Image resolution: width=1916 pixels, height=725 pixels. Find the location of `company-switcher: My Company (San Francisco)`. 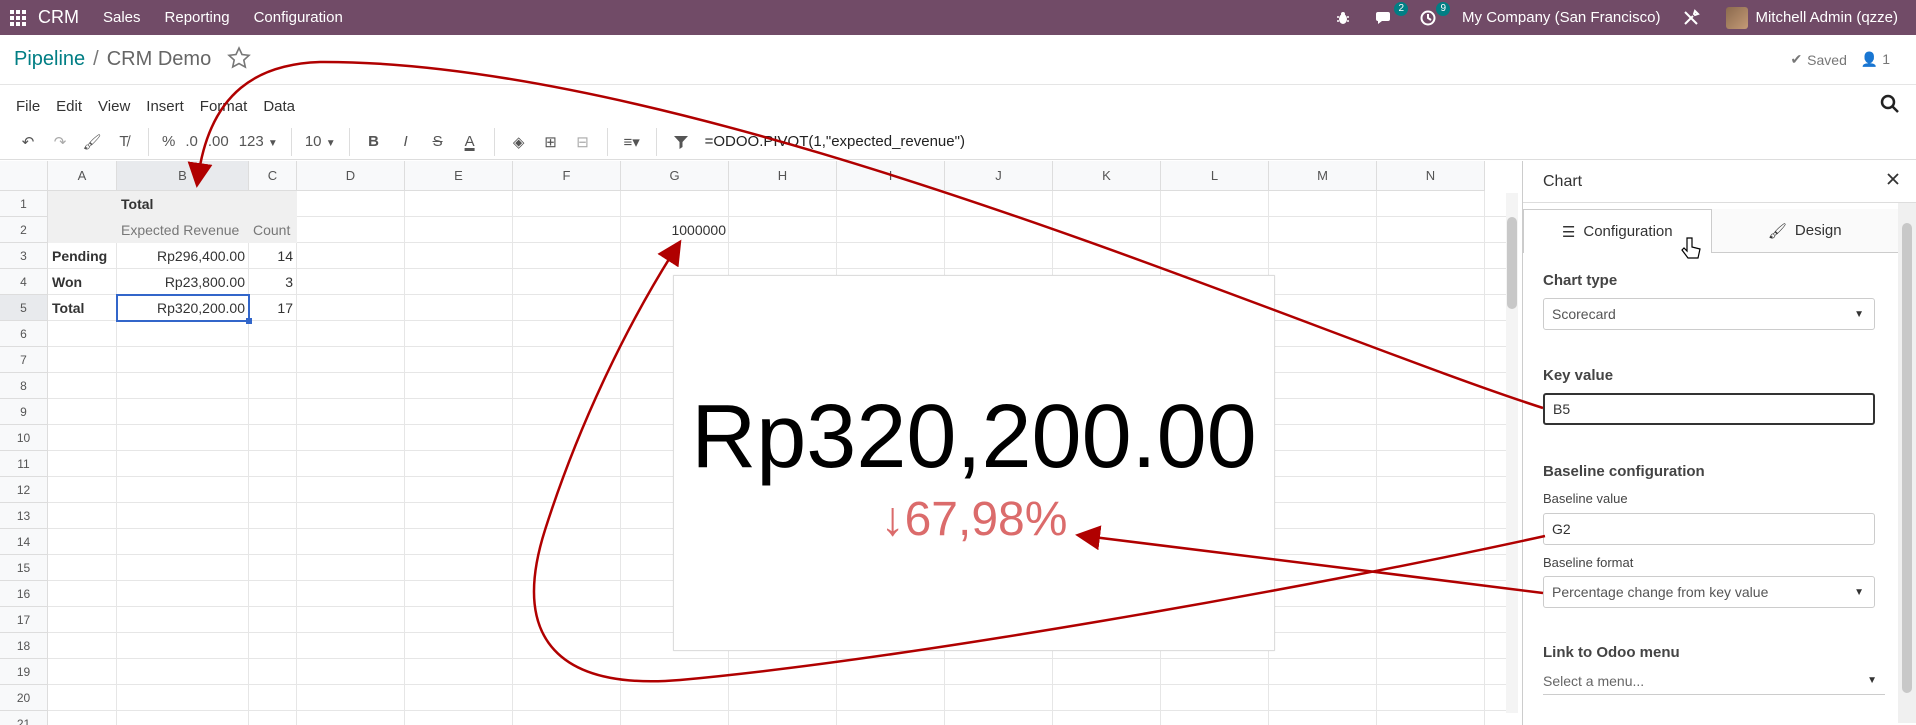

company-switcher: My Company (San Francisco) is located at coordinates (1561, 17).